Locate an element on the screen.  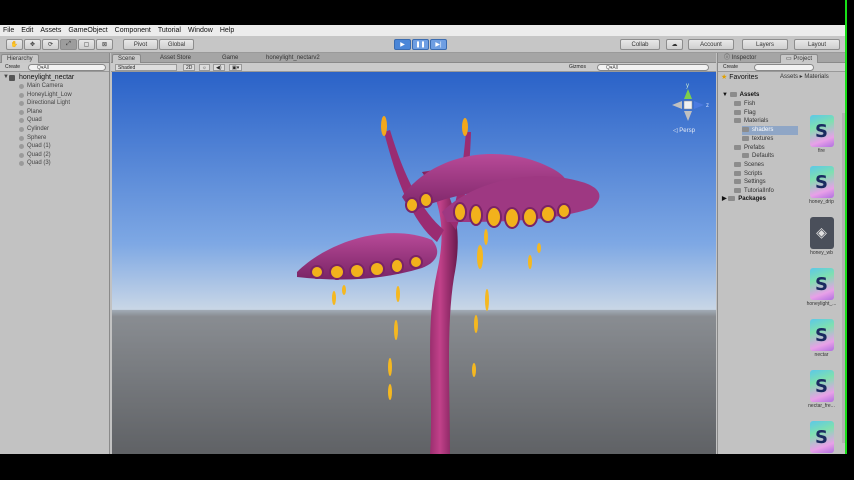
transform-tool-button: ⊠ is located at coordinates (104, 44).